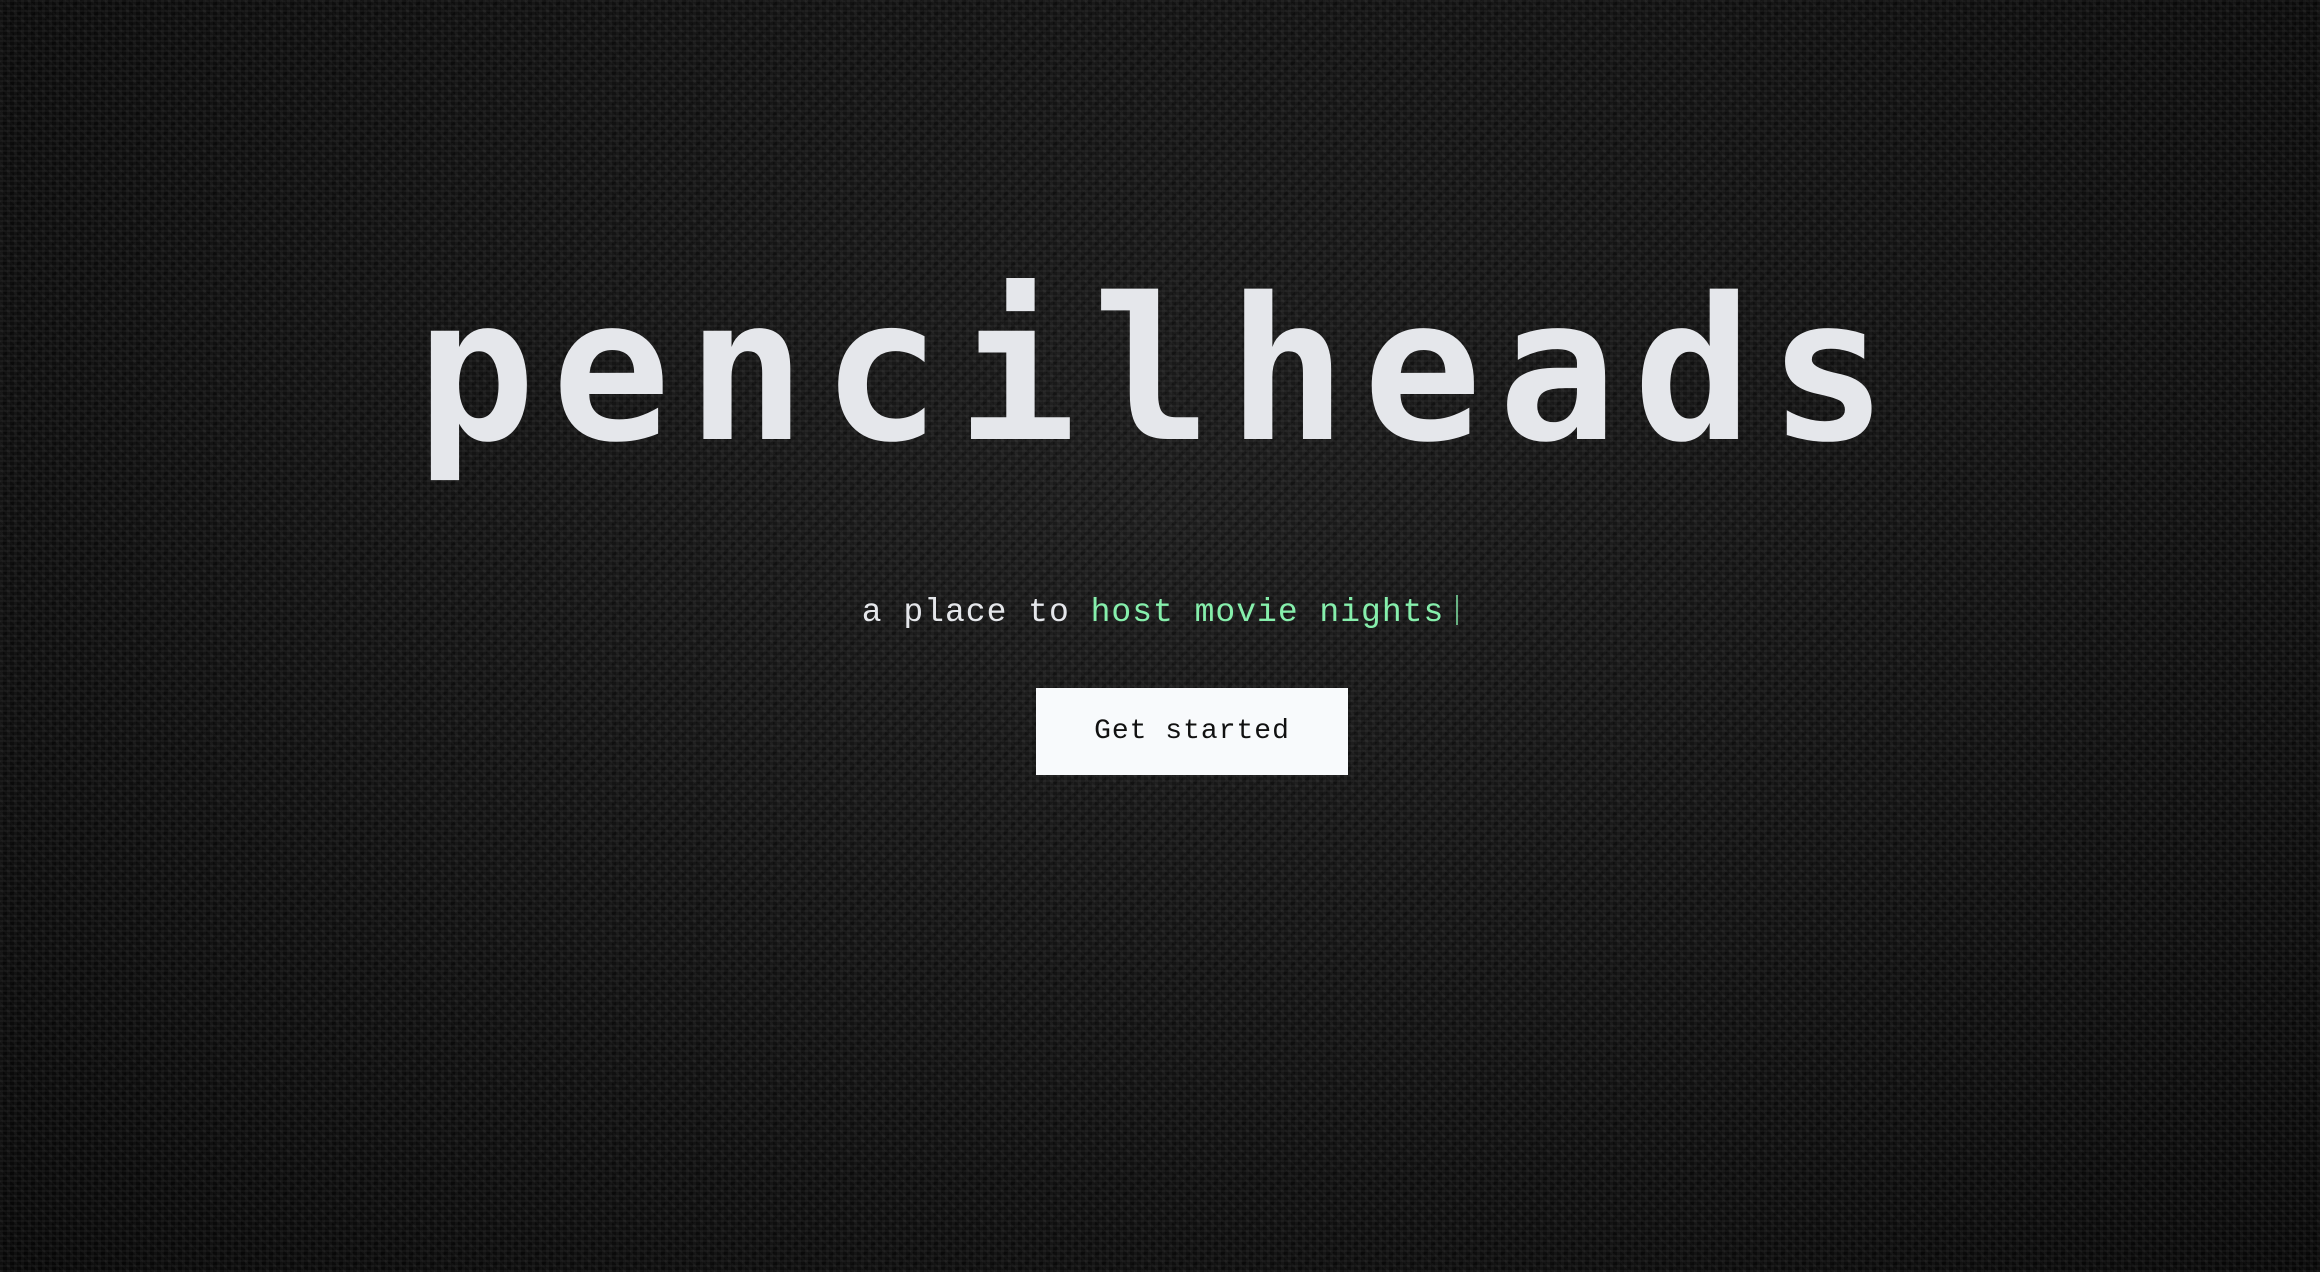 This screenshot has height=1272, width=2320. Describe the element at coordinates (976, 612) in the screenshot. I see `tagline-prefix: a place to` at that location.